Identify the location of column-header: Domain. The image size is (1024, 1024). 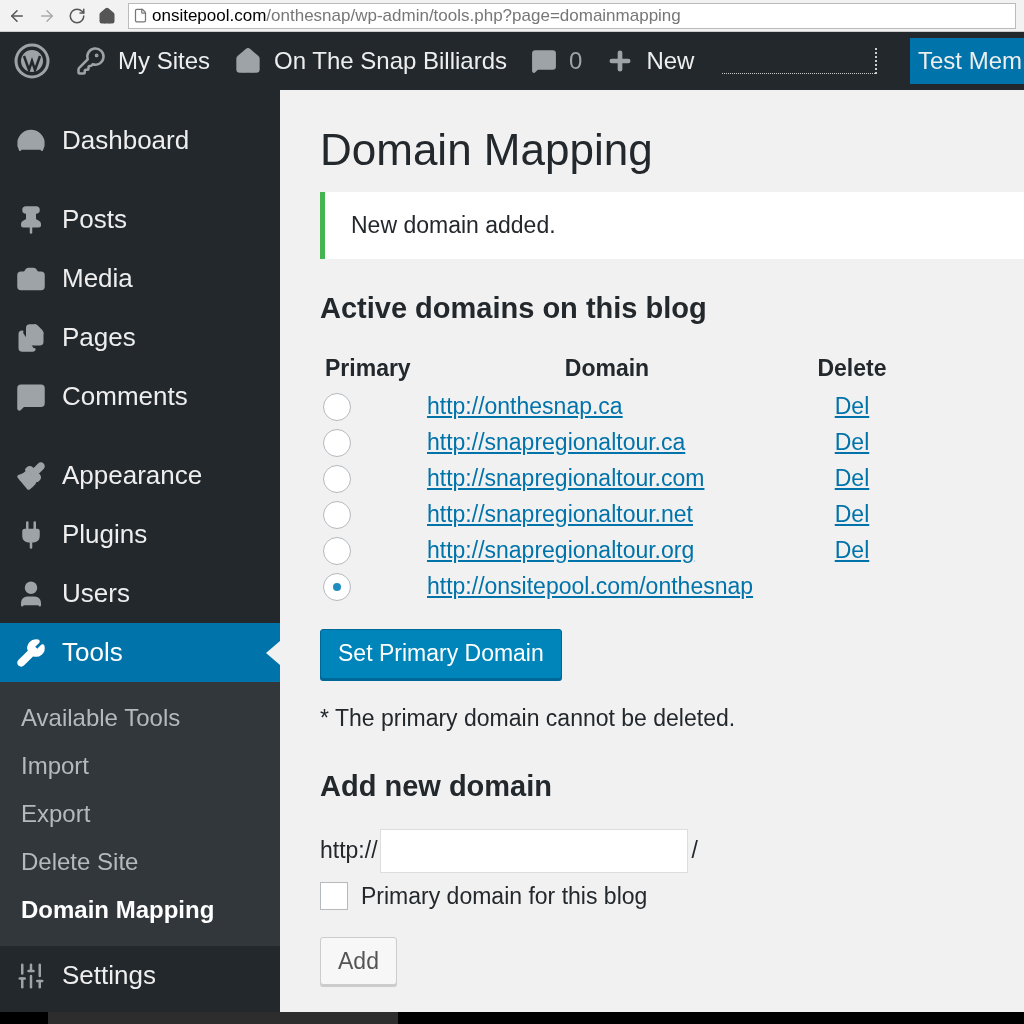
(607, 368).